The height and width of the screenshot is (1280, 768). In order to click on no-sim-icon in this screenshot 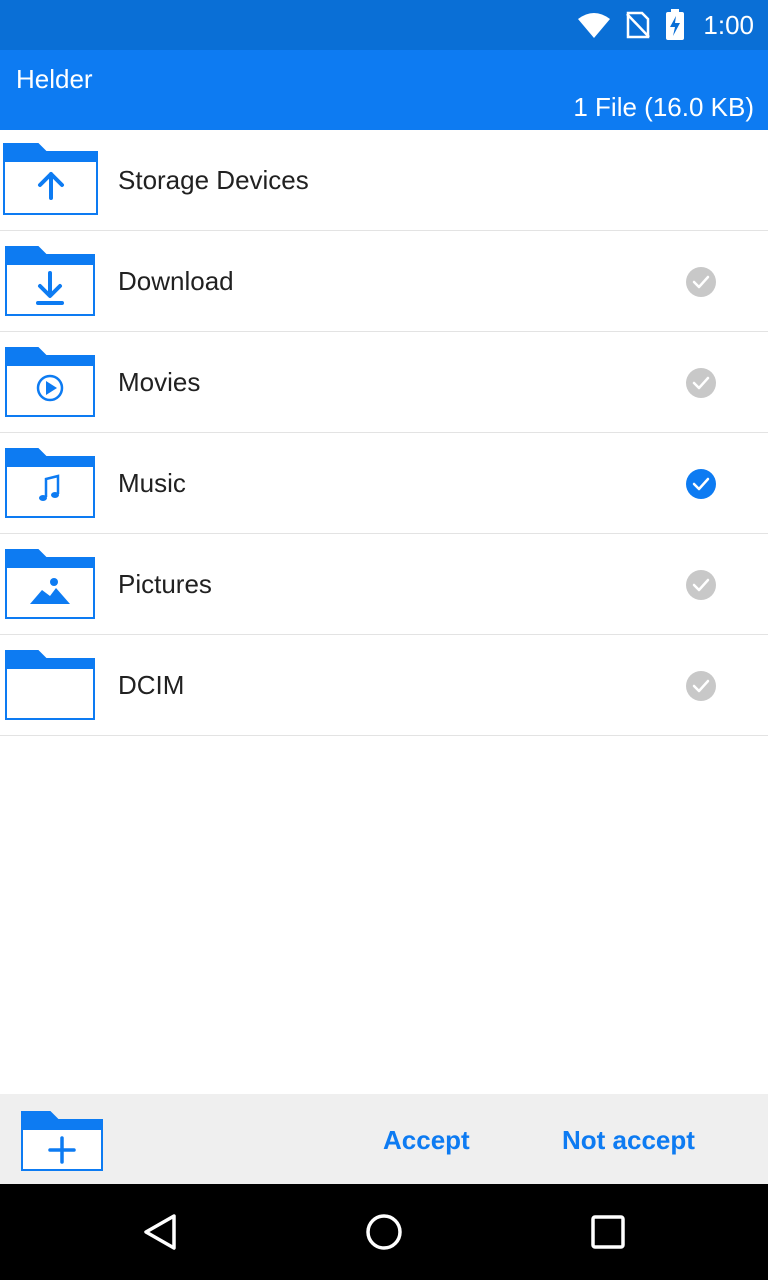, I will do `click(638, 25)`.